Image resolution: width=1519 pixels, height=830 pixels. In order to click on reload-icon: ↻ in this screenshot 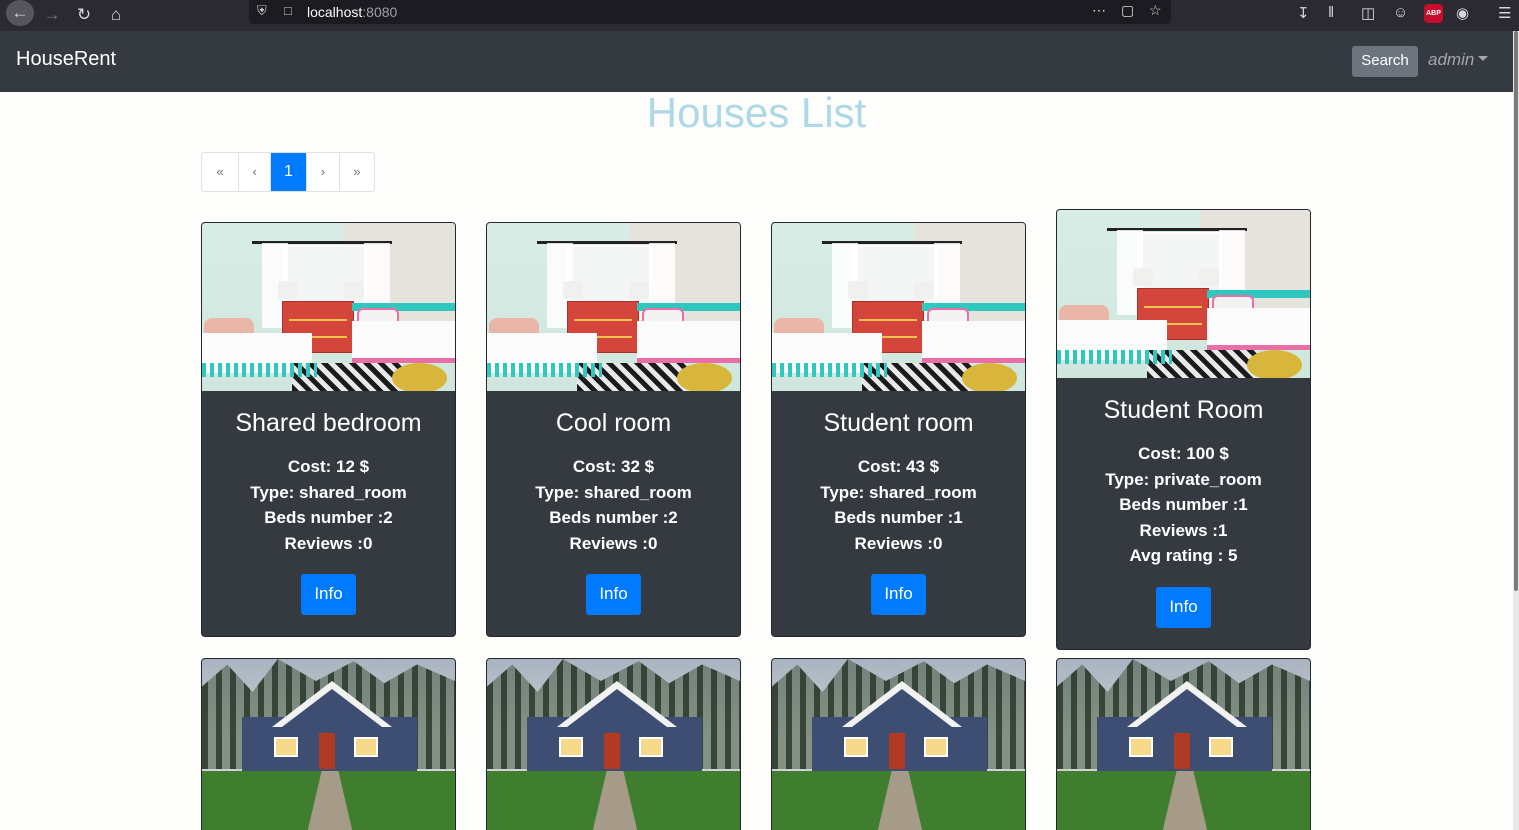, I will do `click(84, 15)`.